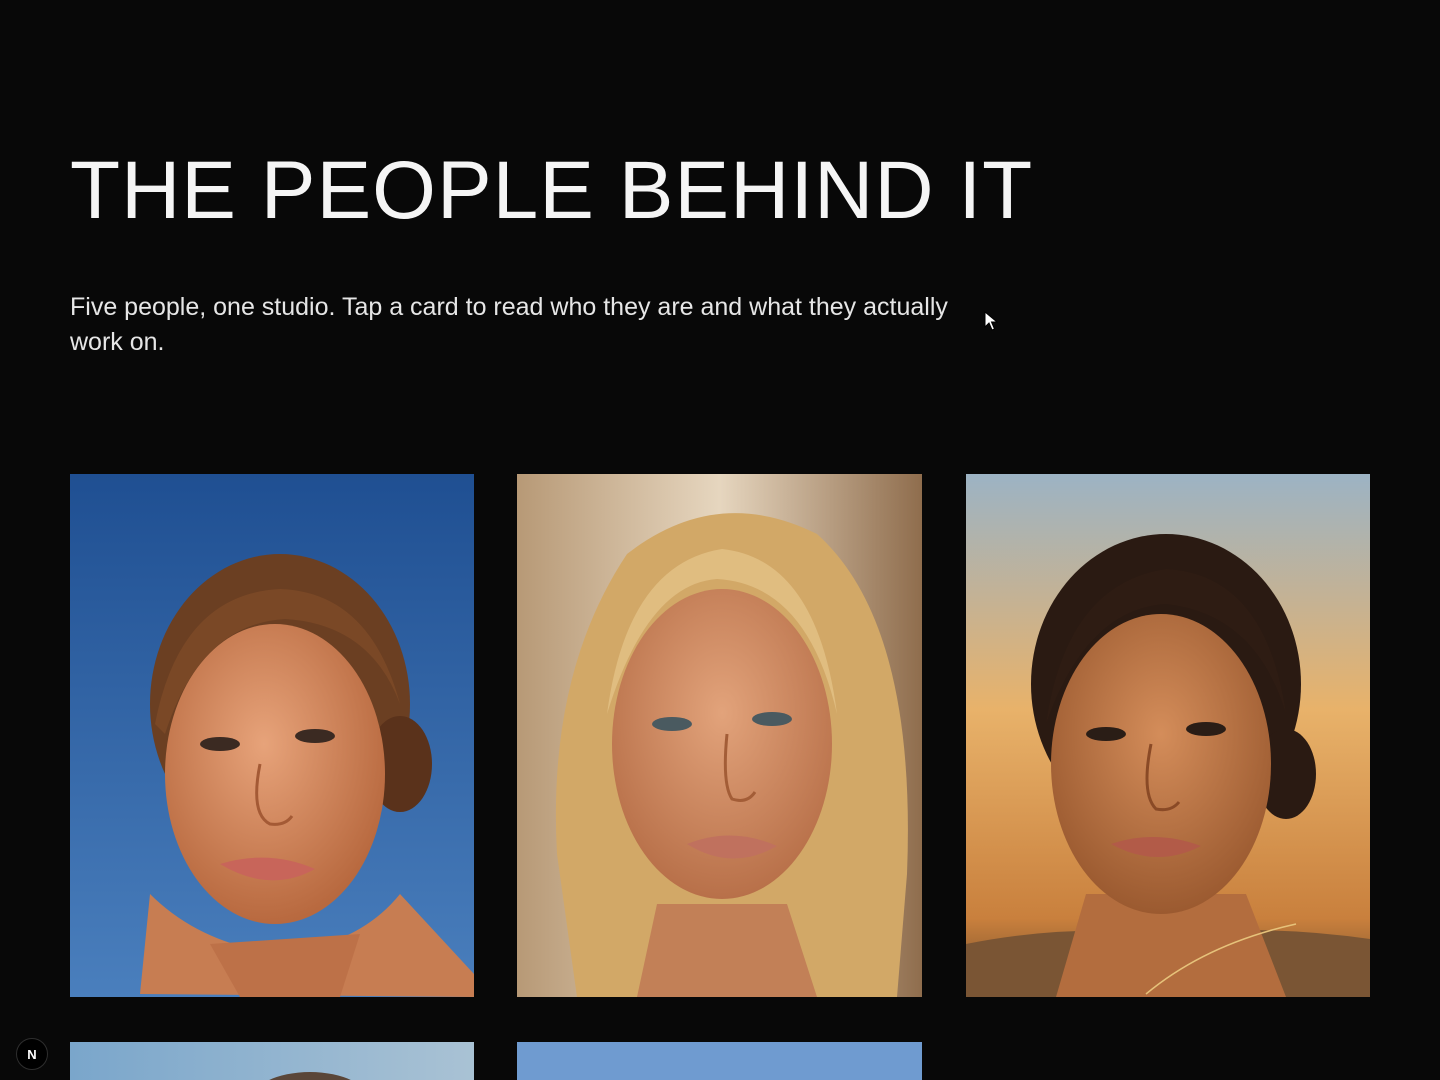 The width and height of the screenshot is (1440, 1080). I want to click on dev-badge-label: N, so click(32, 1054).